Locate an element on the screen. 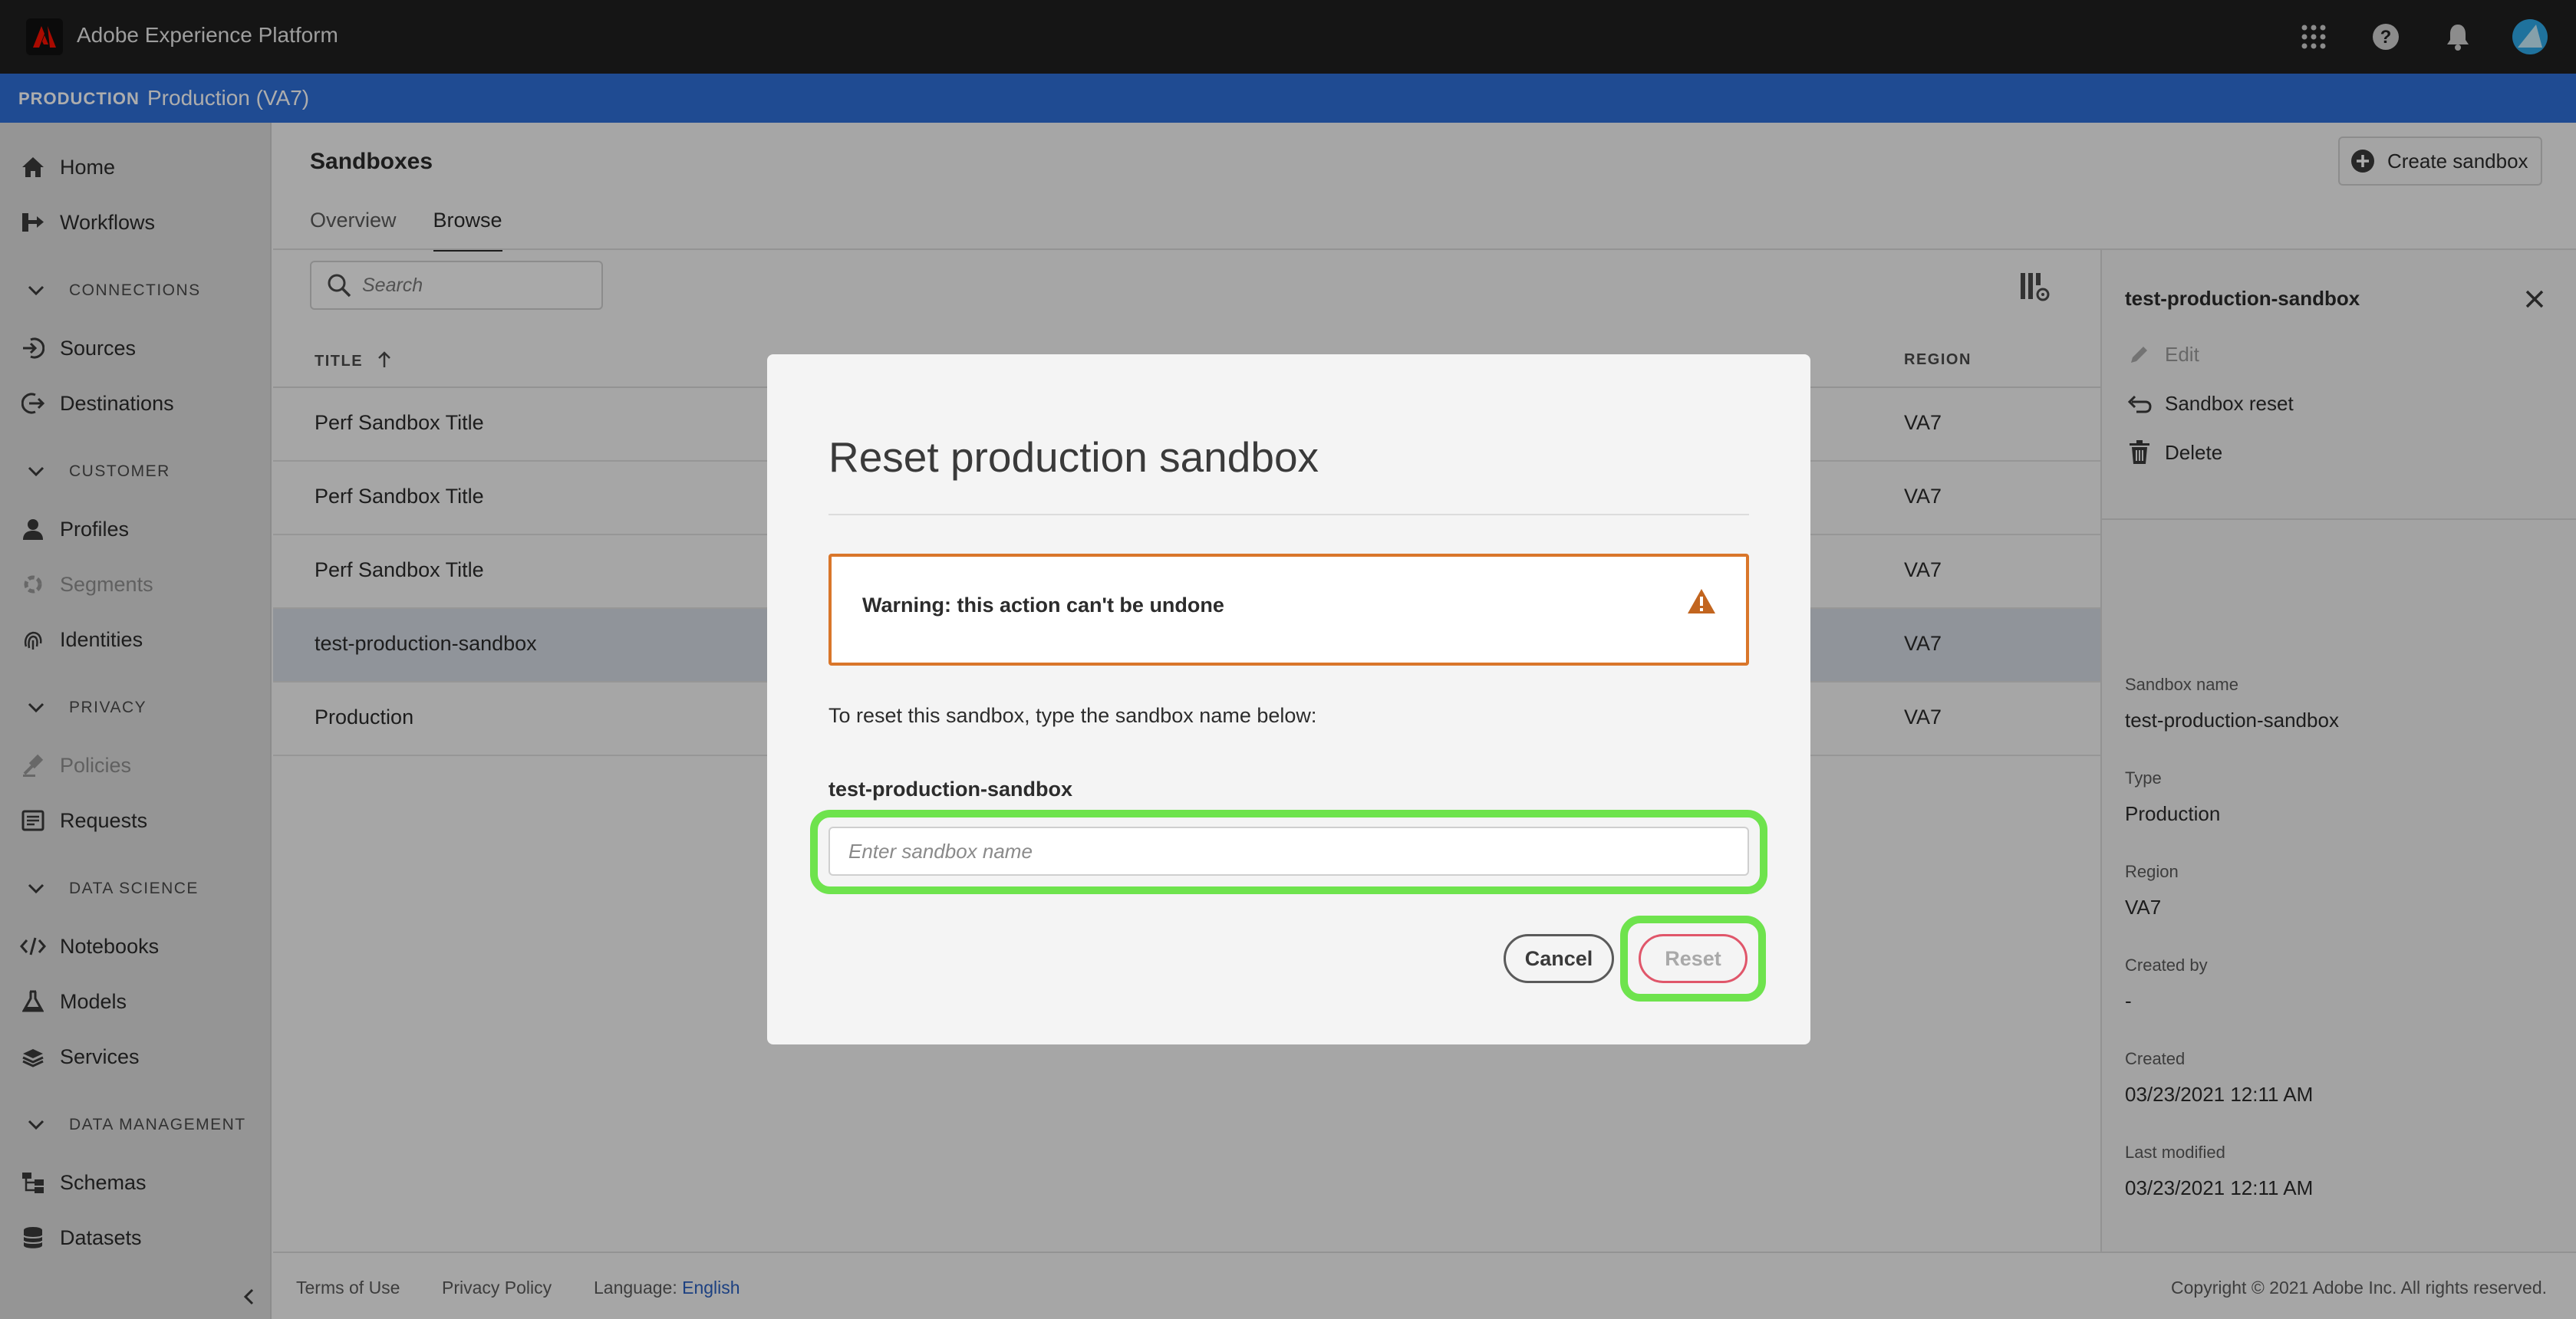 This screenshot has width=2576, height=1319. dialog-divider is located at coordinates (1288, 514).